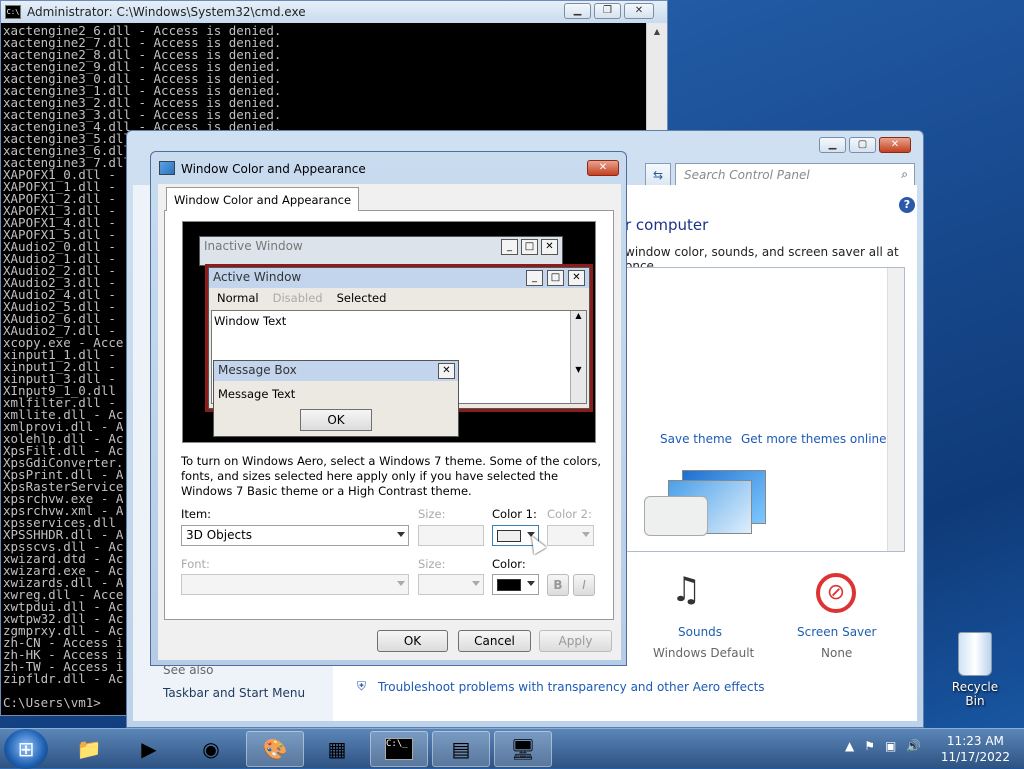  Describe the element at coordinates (451, 584) in the screenshot. I see `font-size-select` at that location.